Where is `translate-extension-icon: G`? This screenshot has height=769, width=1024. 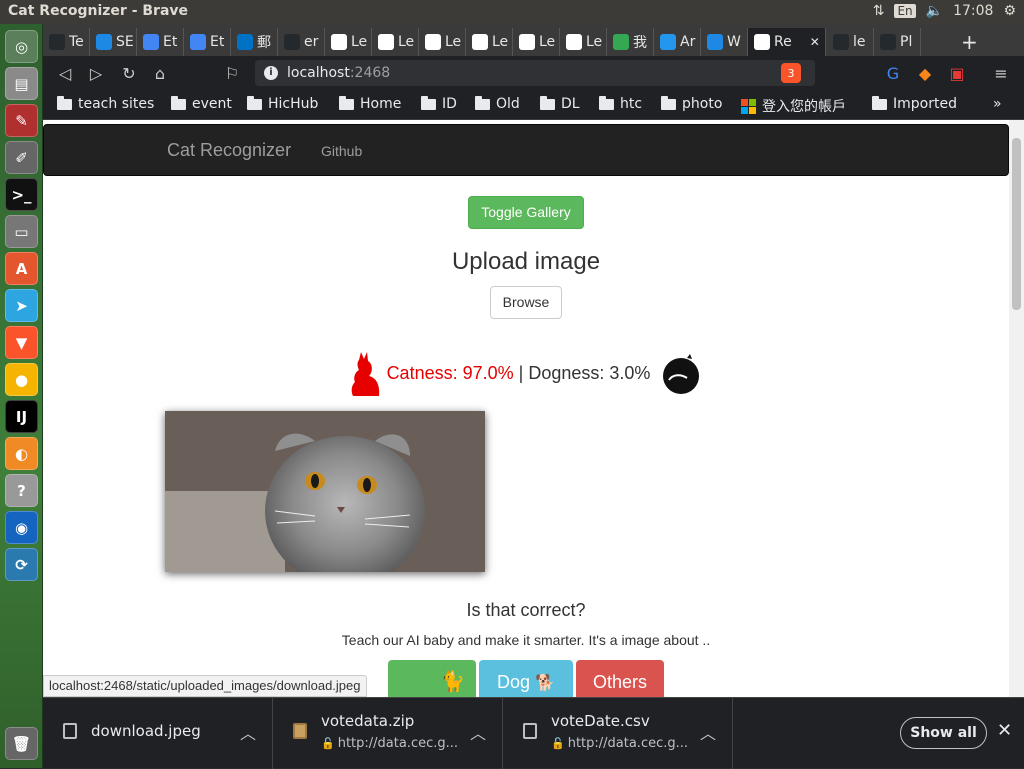 translate-extension-icon: G is located at coordinates (893, 73).